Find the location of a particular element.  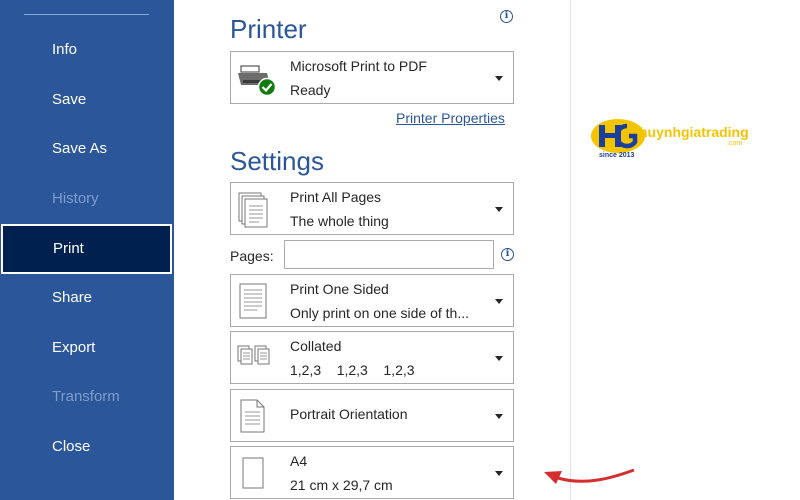

red-arrow-annotation is located at coordinates (589, 476).